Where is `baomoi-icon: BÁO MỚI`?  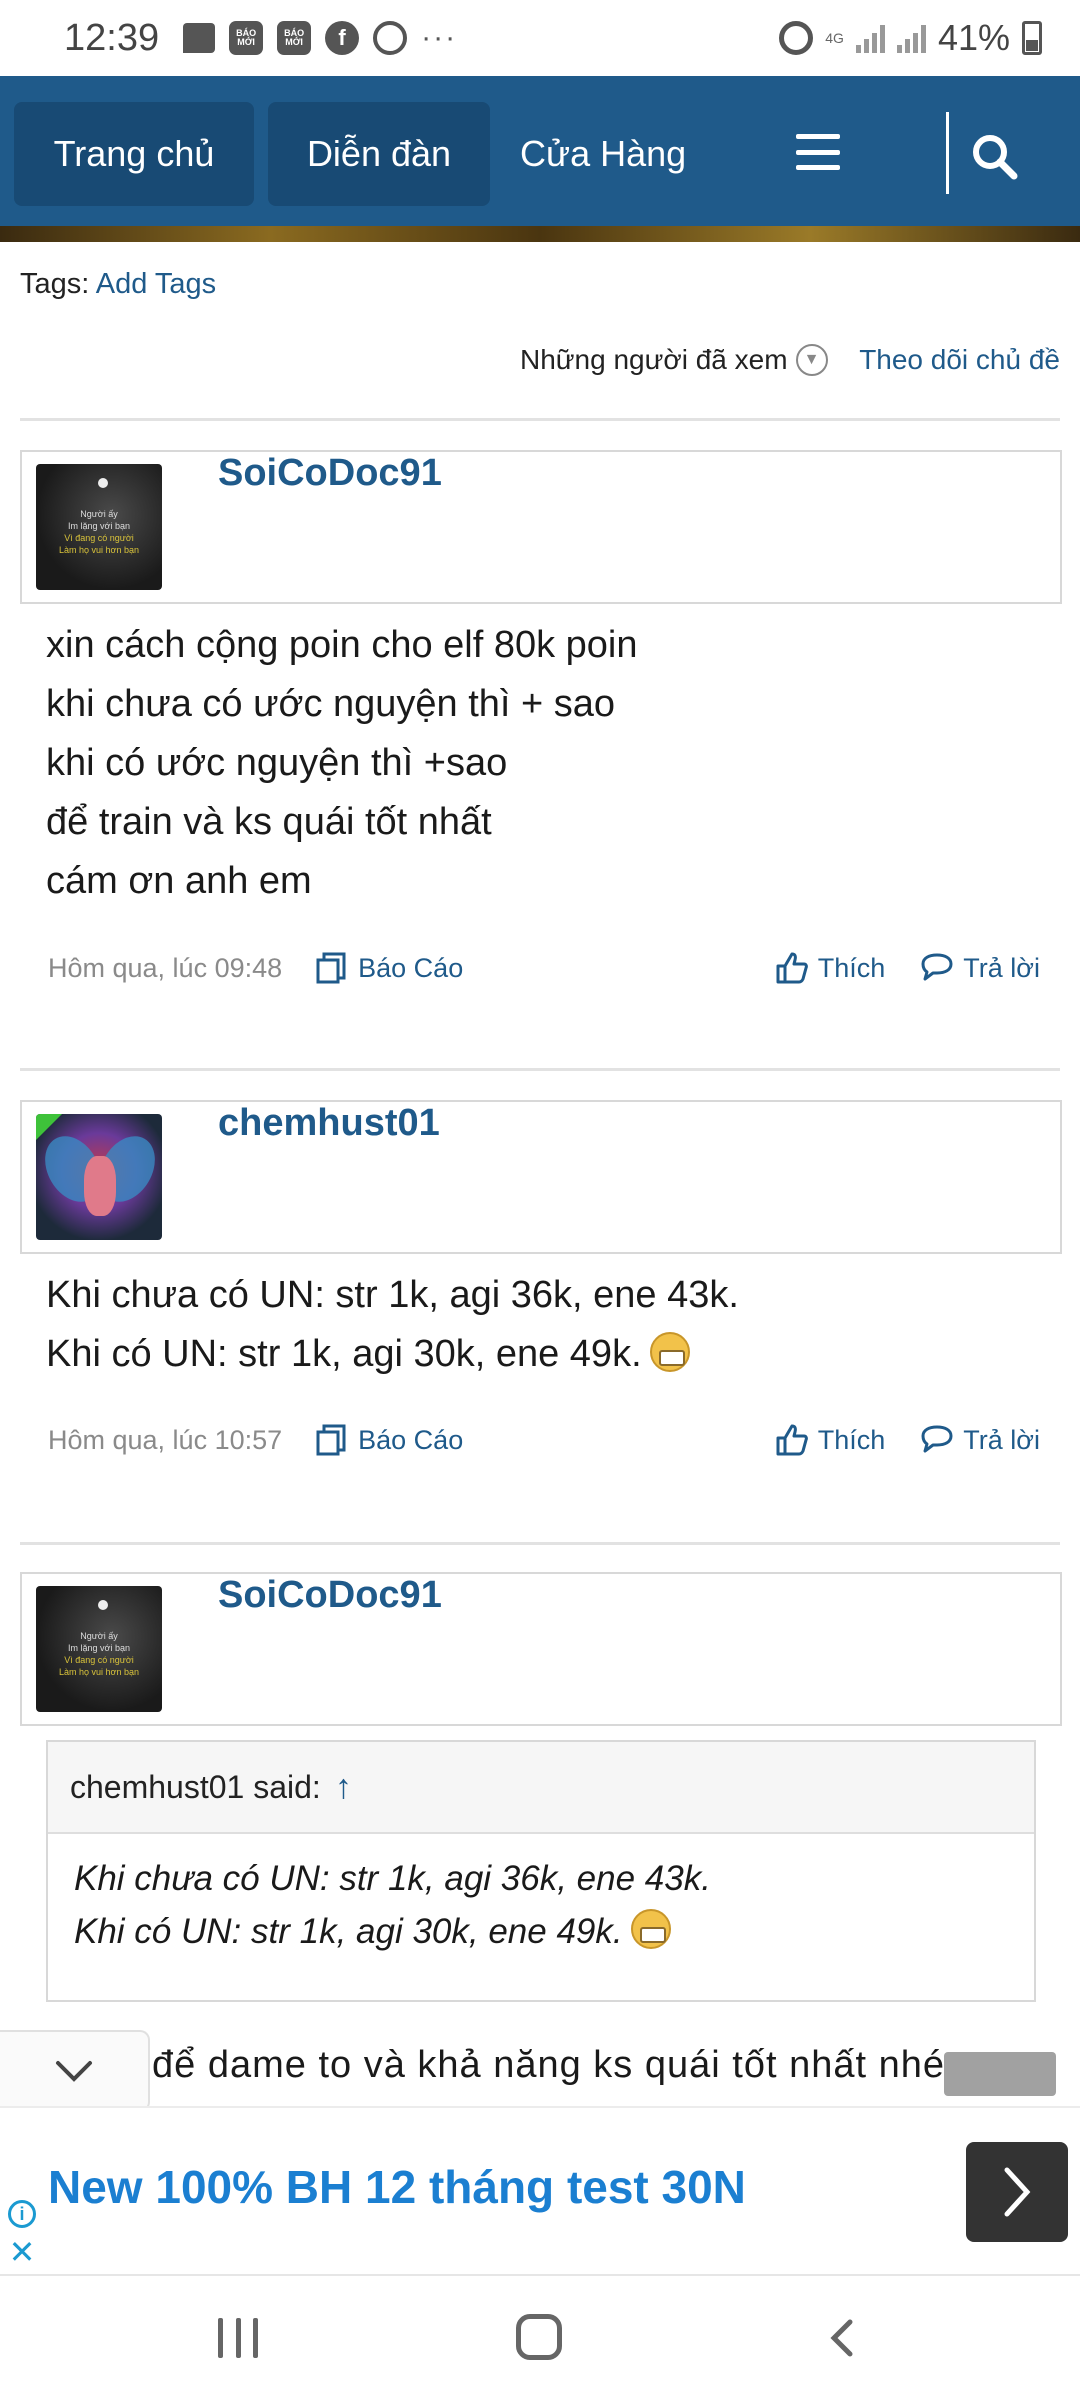 baomoi-icon: BÁO MỚI is located at coordinates (246, 38).